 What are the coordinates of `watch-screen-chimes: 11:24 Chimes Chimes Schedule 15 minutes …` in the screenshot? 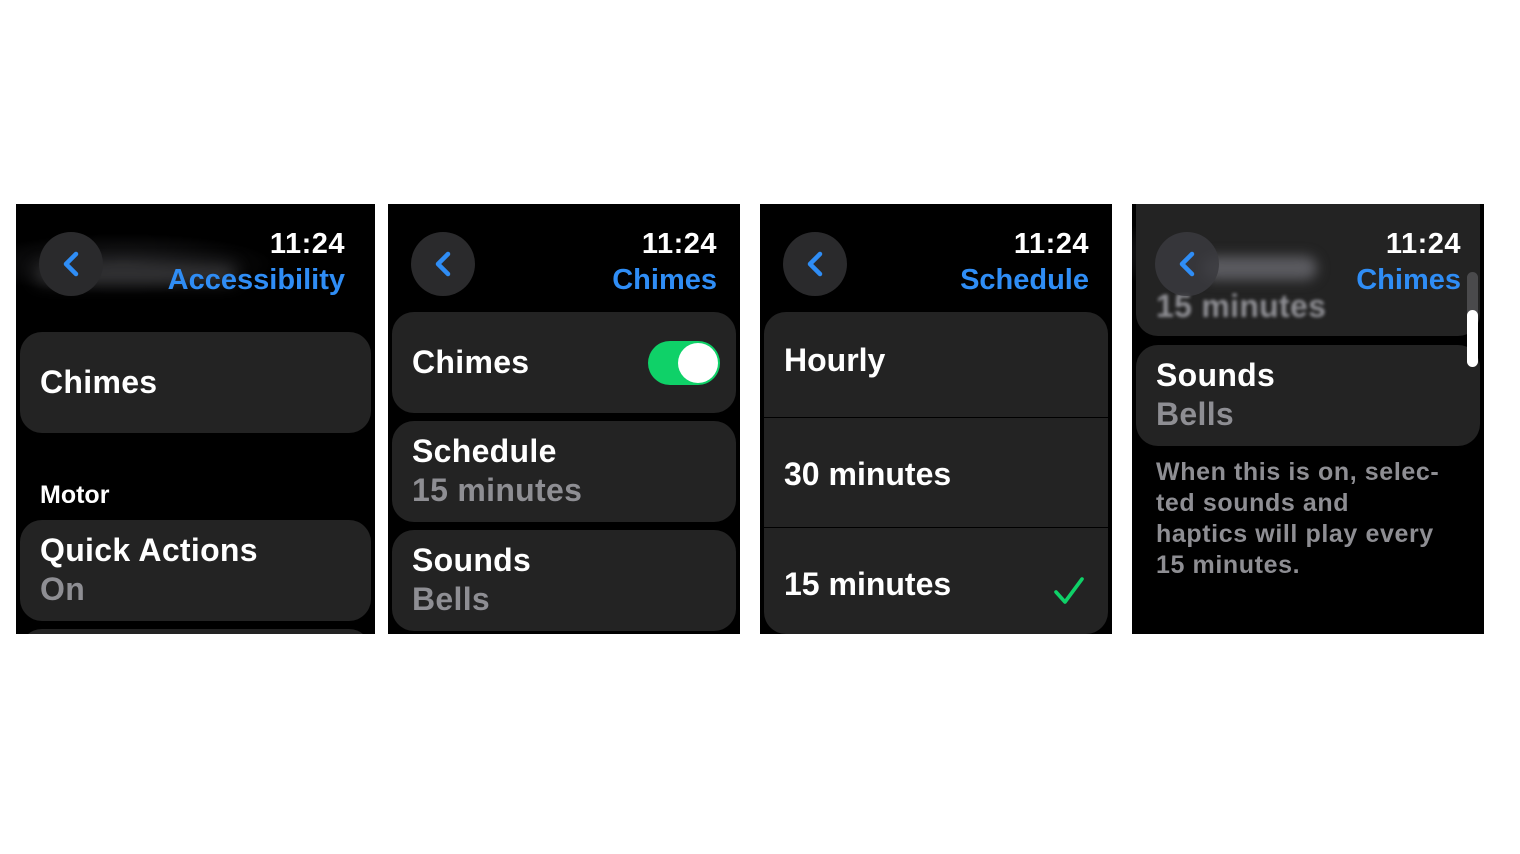 It's located at (564, 419).